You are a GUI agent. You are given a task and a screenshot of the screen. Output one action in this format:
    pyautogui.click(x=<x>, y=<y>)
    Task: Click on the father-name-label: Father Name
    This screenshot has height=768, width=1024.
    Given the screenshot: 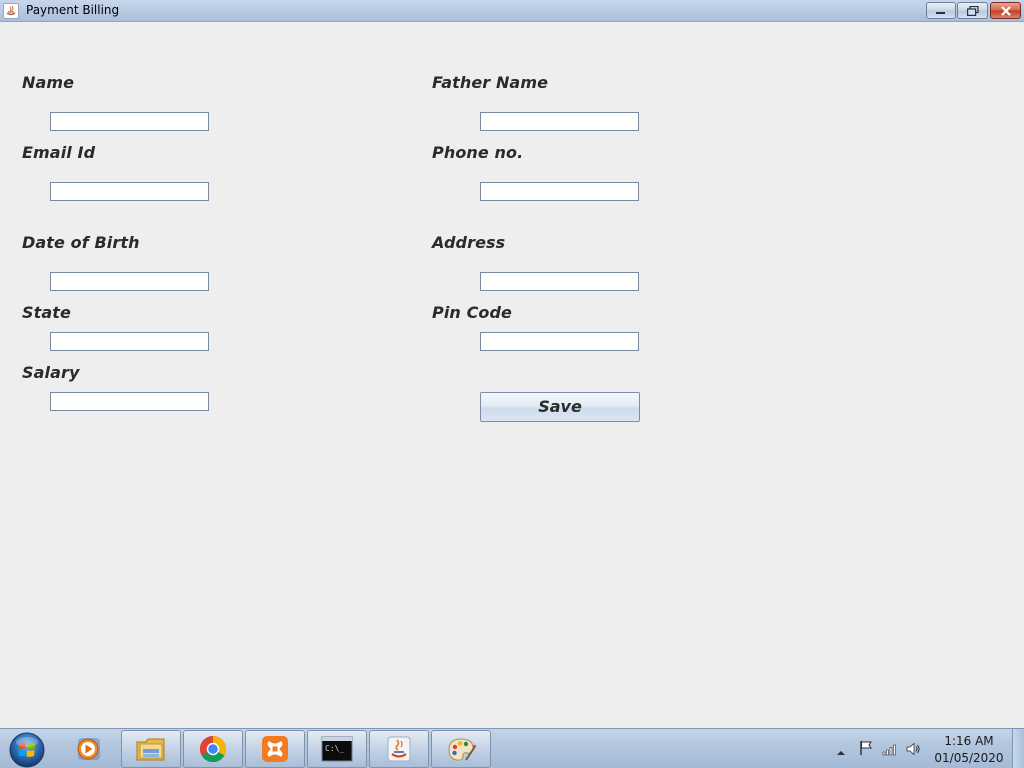 What is the action you would take?
    pyautogui.click(x=490, y=82)
    